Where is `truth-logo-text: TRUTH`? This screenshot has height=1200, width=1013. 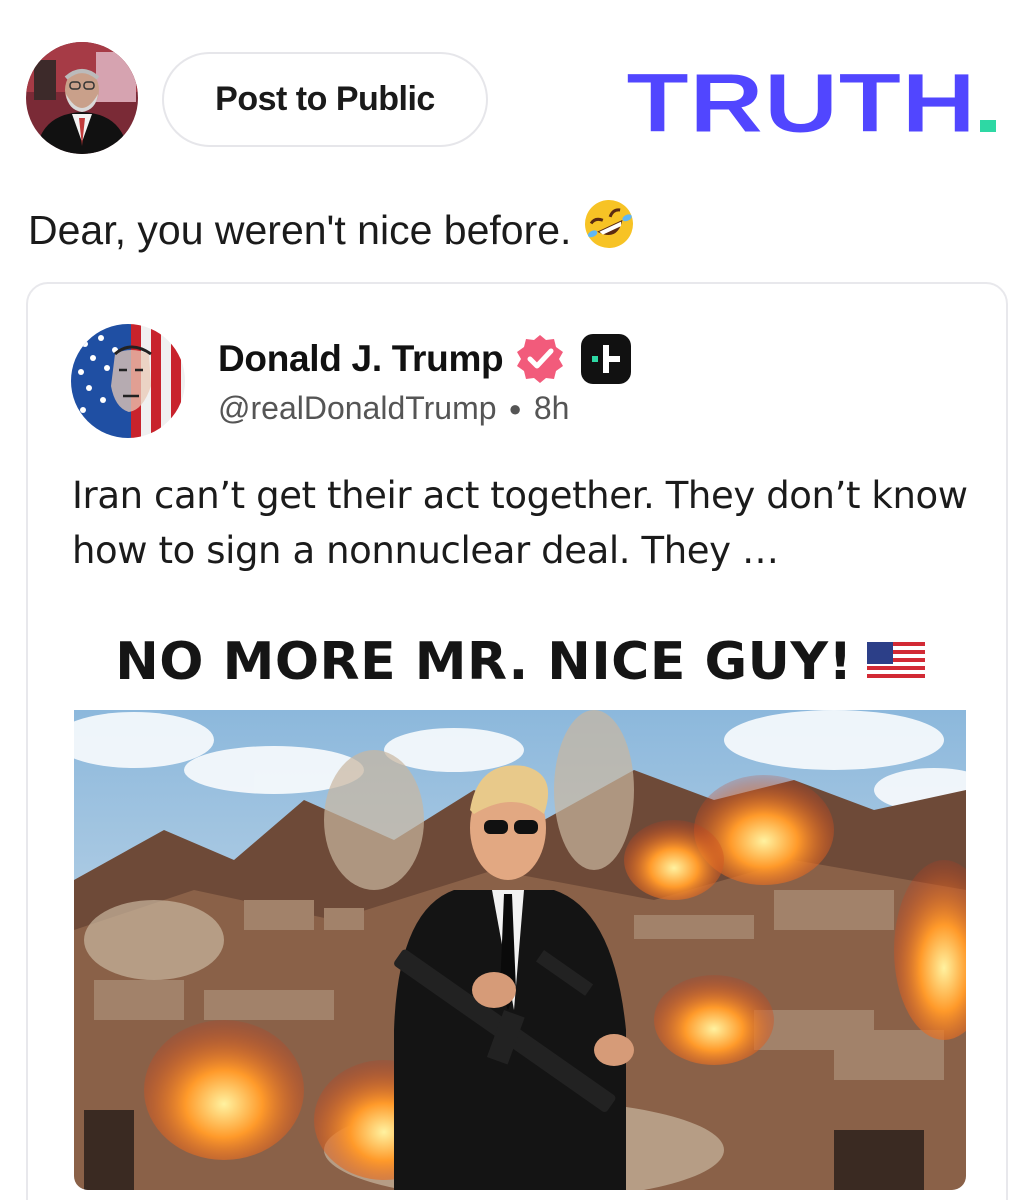
truth-logo-text: TRUTH is located at coordinates (801, 102).